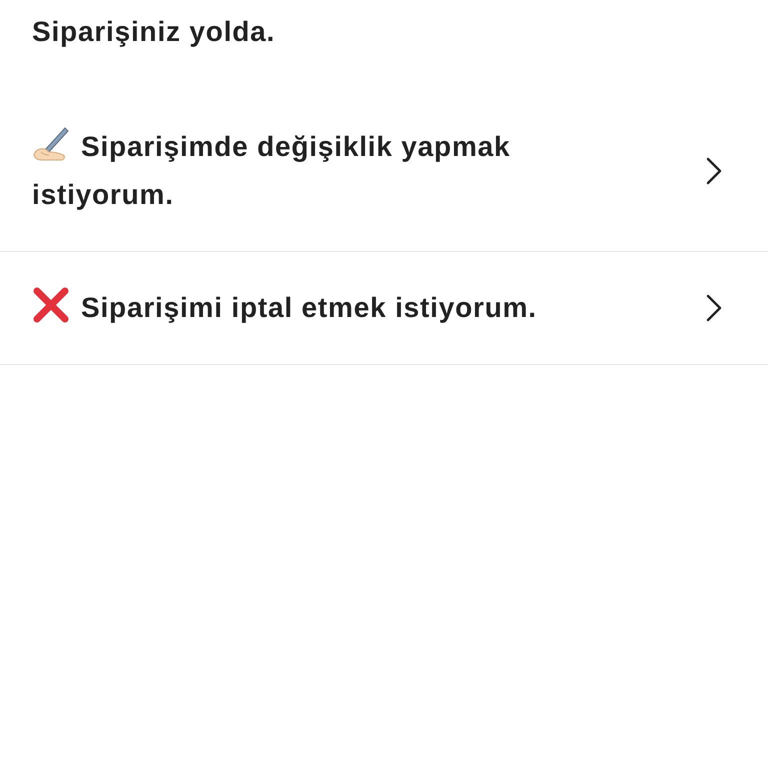 This screenshot has width=768, height=768. What do you see at coordinates (51, 144) in the screenshot?
I see `writing-hand-icon` at bounding box center [51, 144].